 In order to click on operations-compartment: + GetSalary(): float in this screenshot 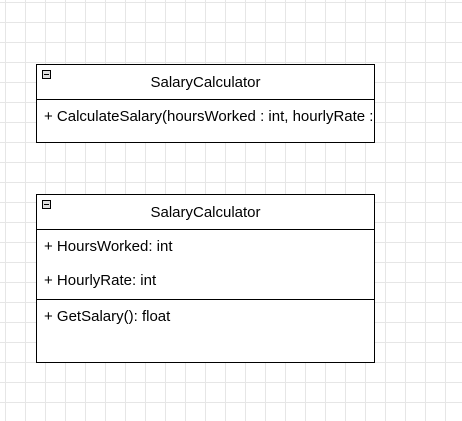, I will do `click(205, 317)`.